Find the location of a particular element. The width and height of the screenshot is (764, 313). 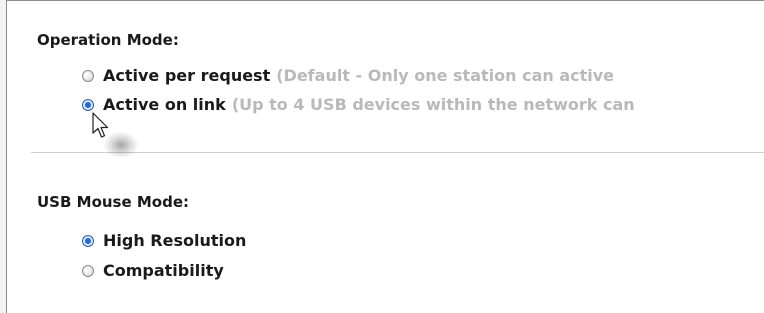

section-divider is located at coordinates (397, 152).